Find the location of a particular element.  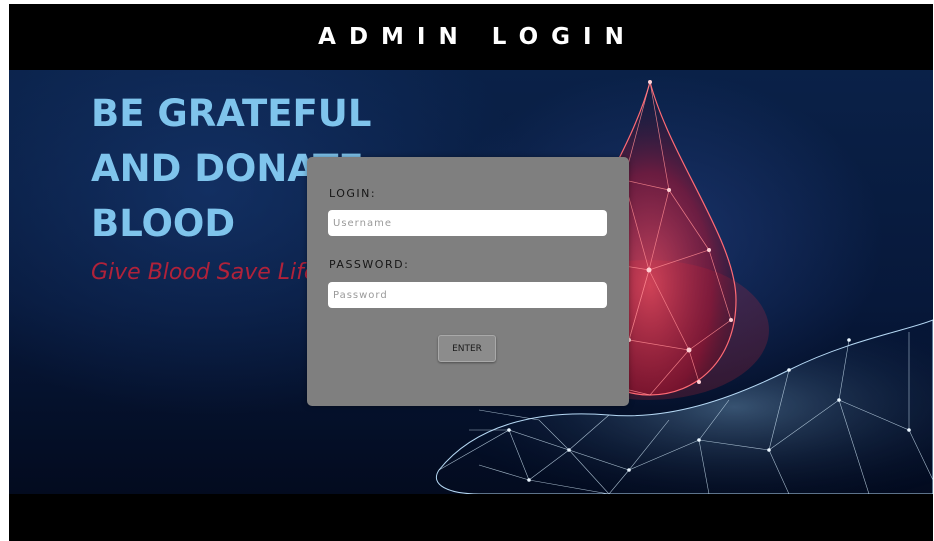

header-bar: ADMIN LOGIN is located at coordinates (471, 37).